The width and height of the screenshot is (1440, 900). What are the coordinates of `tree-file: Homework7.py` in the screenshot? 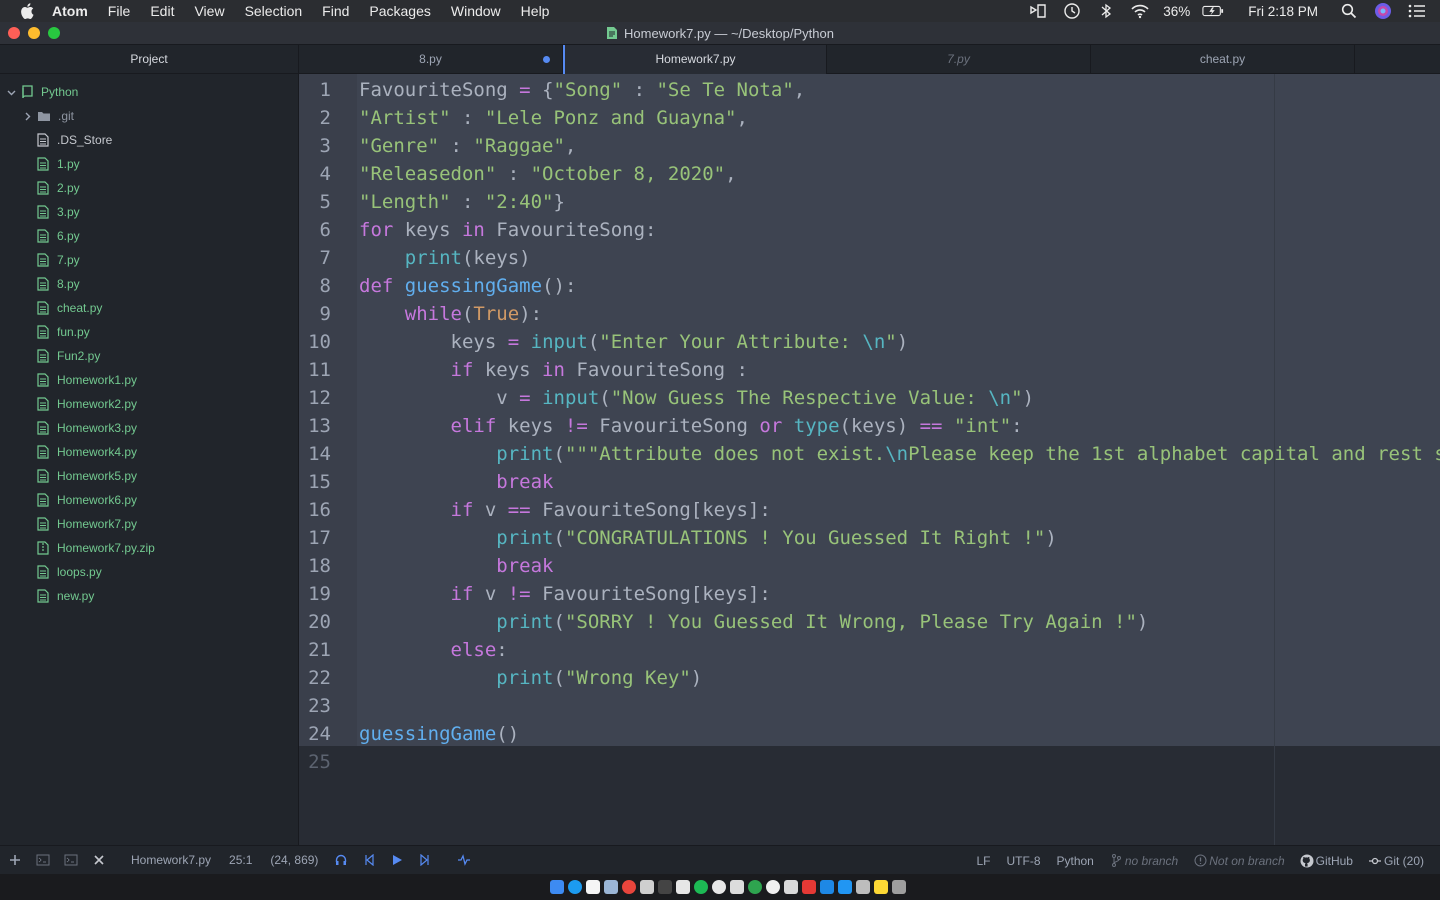 It's located at (149, 524).